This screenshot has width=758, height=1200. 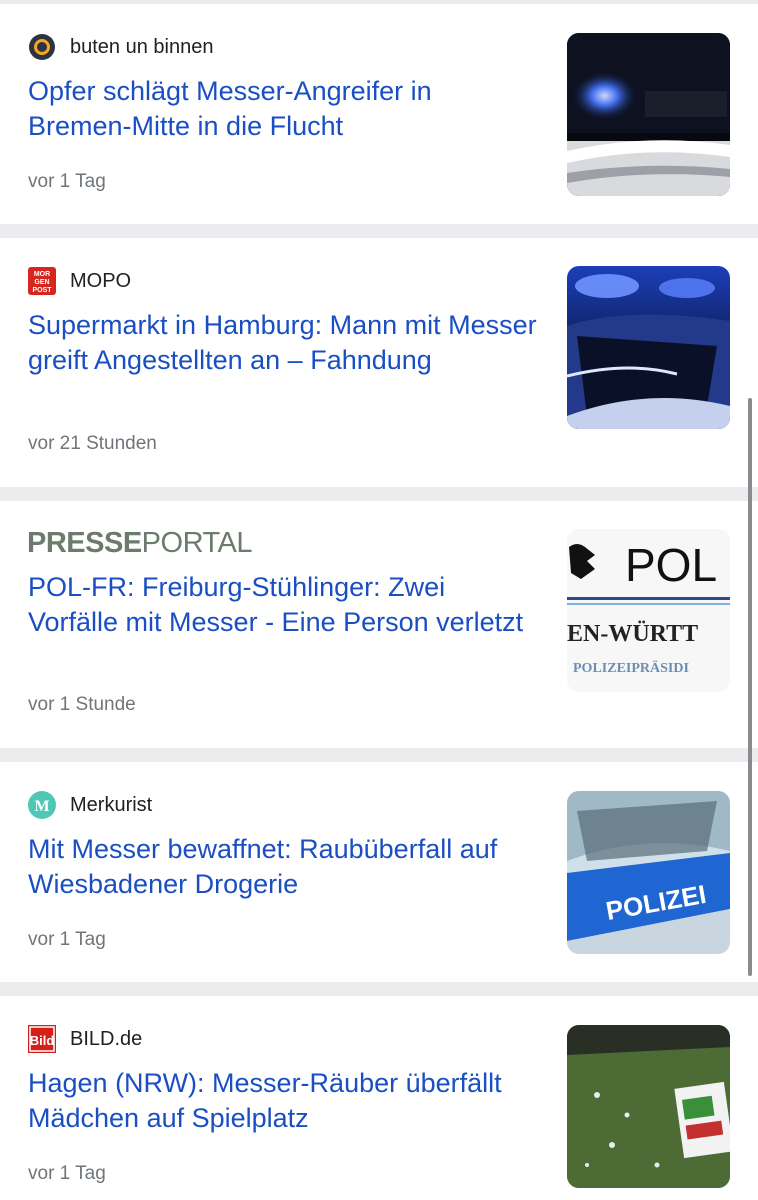 I want to click on article-thumbnail: POL EN-WÜRTT POLIZEIPRÄSIDI, so click(x=648, y=610).